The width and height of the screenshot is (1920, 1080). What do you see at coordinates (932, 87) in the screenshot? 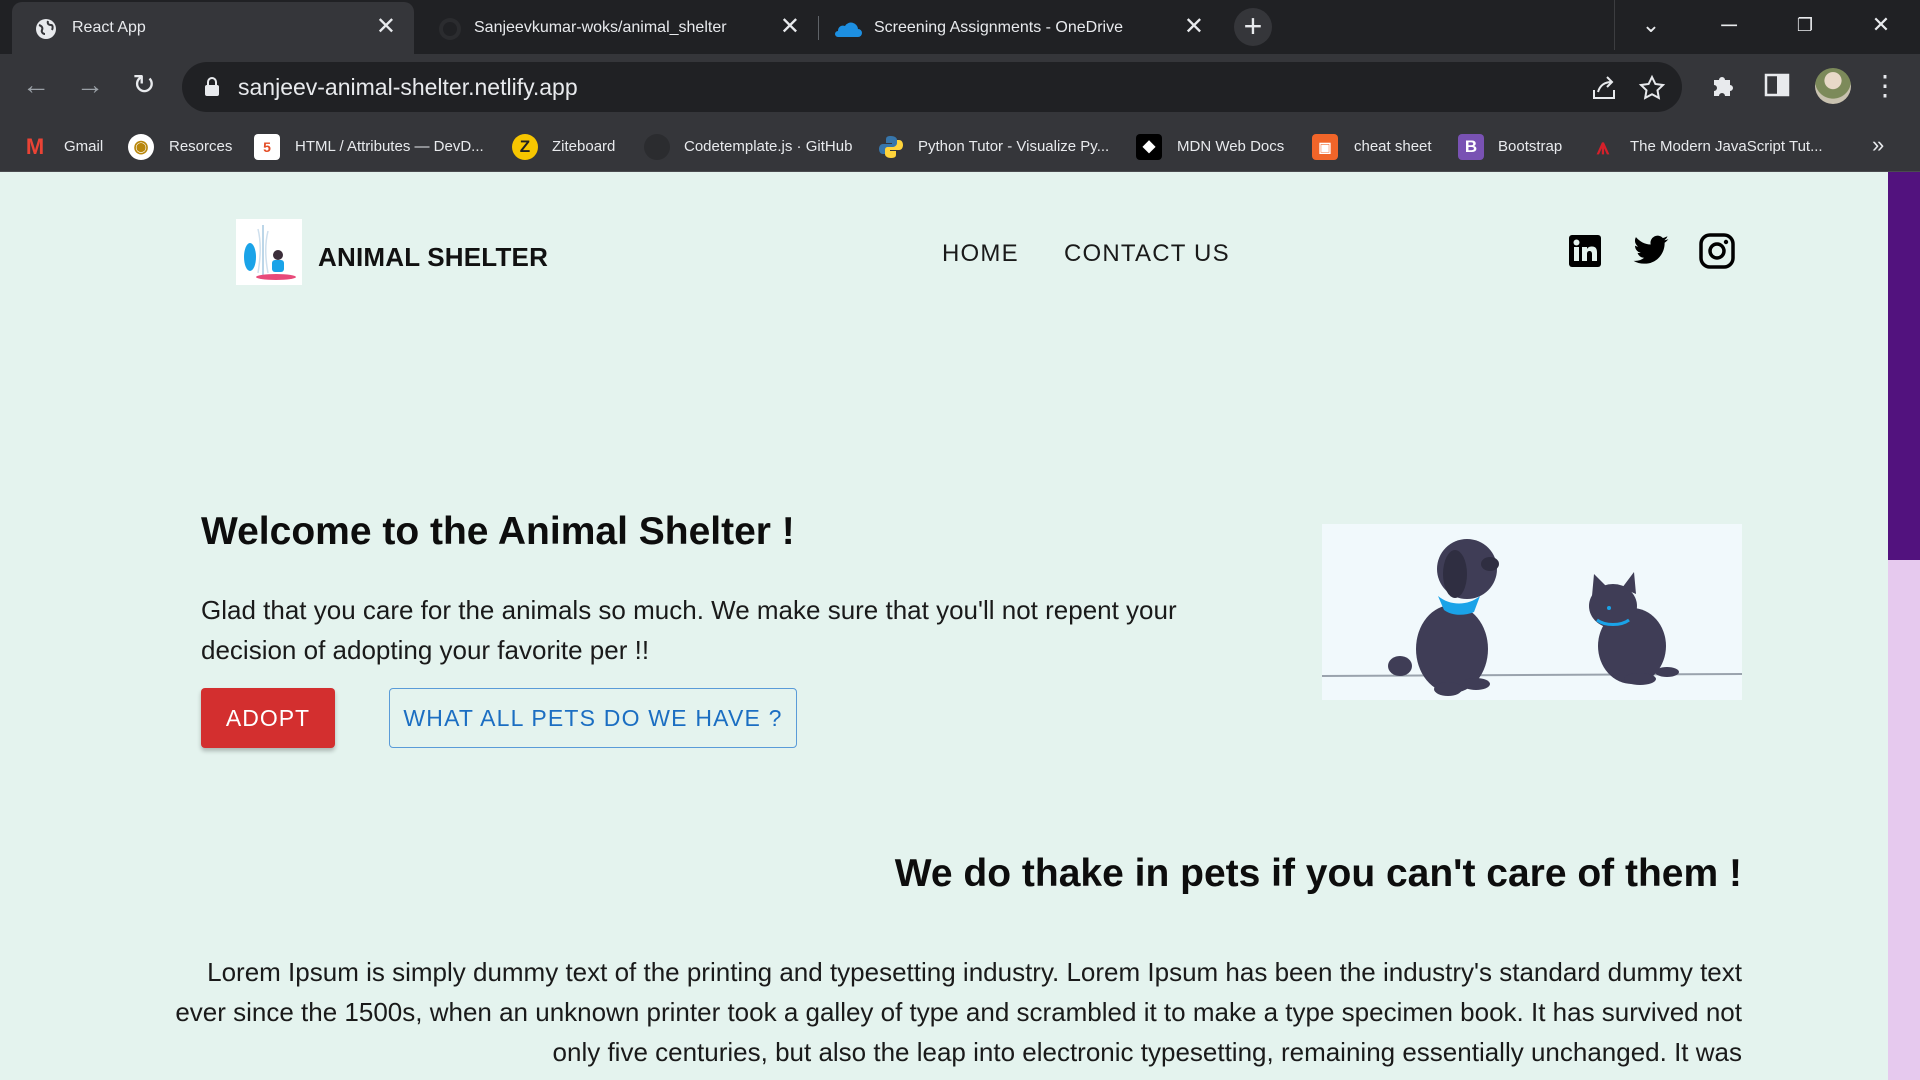
I see `address-bar: sanjeev-animal-shelter.netlify.app` at bounding box center [932, 87].